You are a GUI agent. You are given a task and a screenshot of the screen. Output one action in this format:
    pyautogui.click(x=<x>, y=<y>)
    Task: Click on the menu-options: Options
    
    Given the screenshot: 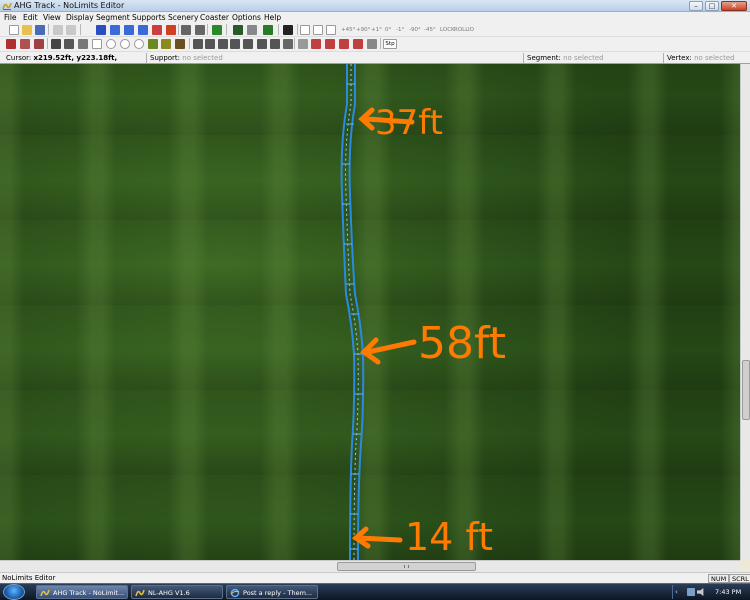 What is the action you would take?
    pyautogui.click(x=246, y=17)
    